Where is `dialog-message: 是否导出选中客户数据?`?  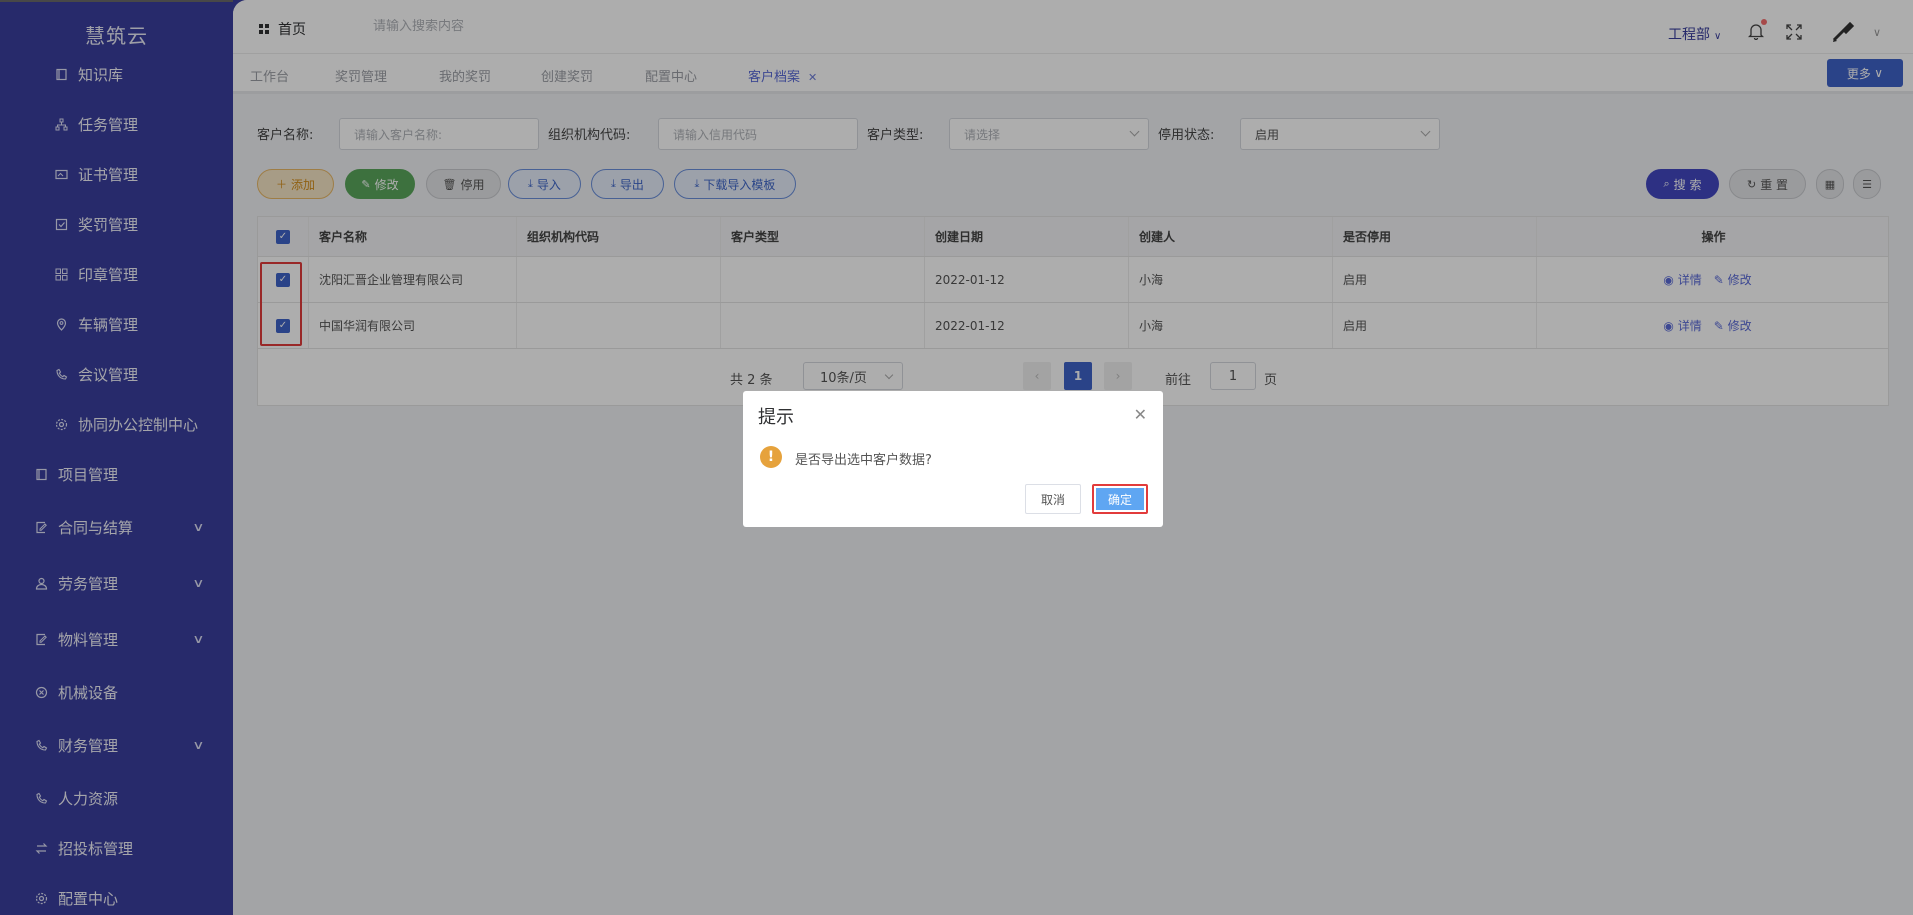
dialog-message: 是否导出选中客户数据? is located at coordinates (863, 460).